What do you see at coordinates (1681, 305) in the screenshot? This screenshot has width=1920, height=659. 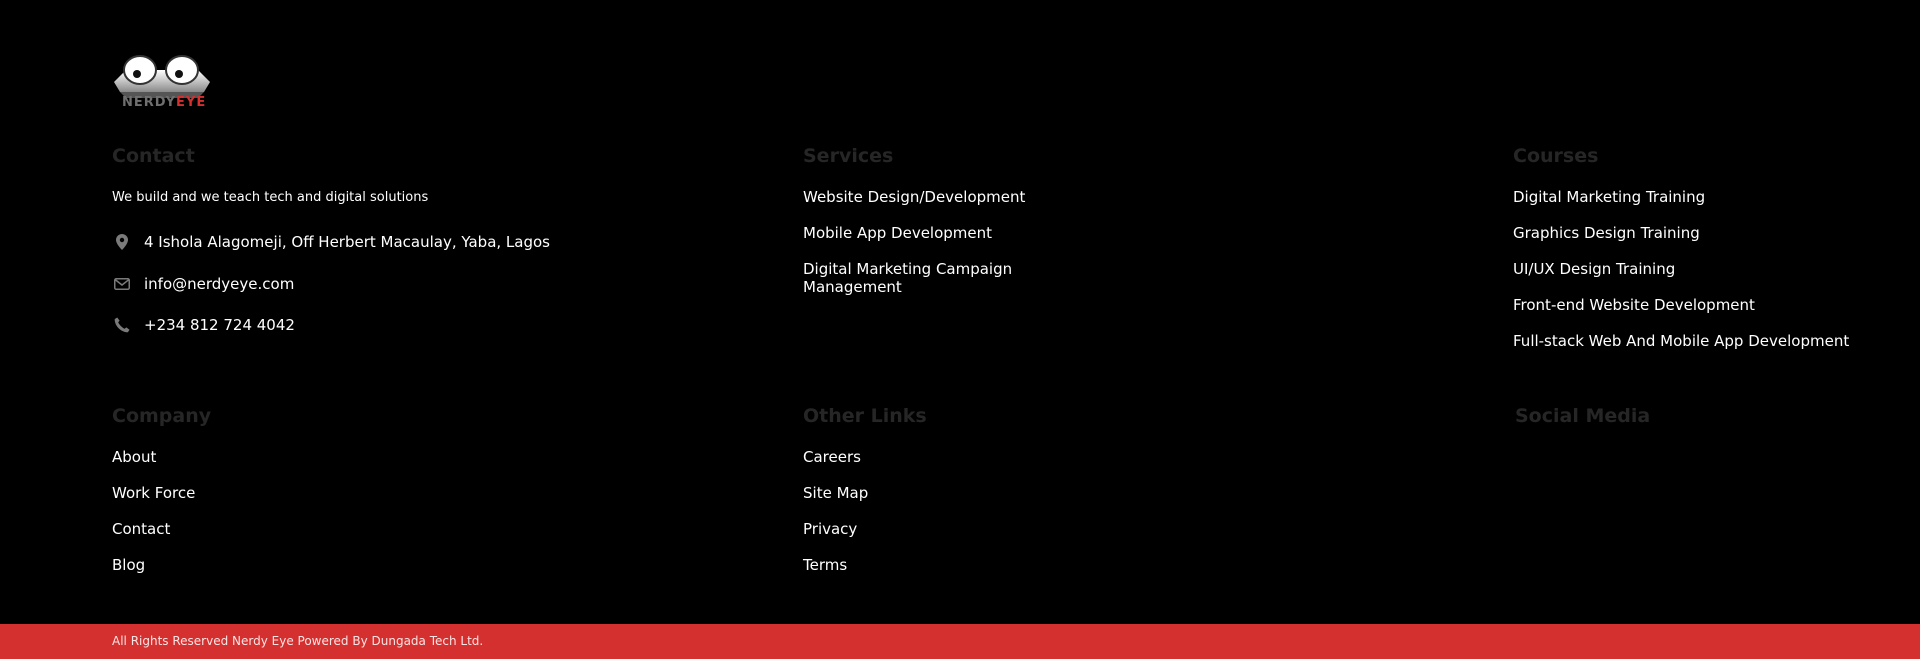 I see `courses-link: Front-end Website Development` at bounding box center [1681, 305].